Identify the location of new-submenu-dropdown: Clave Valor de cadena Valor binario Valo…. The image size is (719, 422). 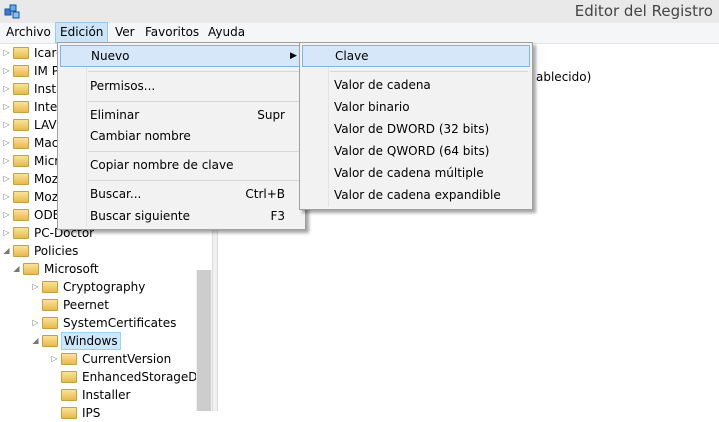
(416, 126).